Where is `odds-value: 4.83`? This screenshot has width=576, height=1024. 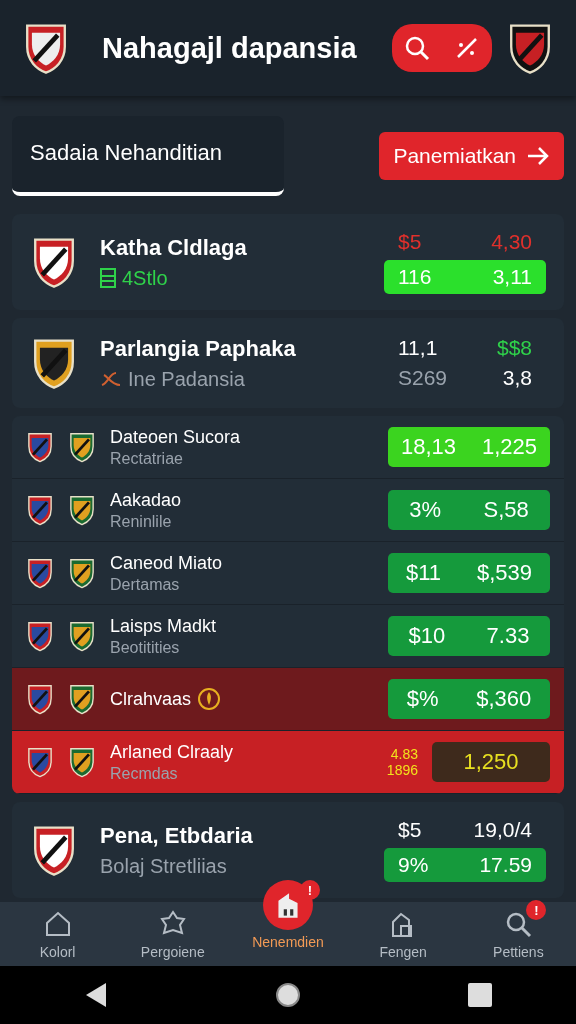 odds-value: 4.83 is located at coordinates (404, 754).